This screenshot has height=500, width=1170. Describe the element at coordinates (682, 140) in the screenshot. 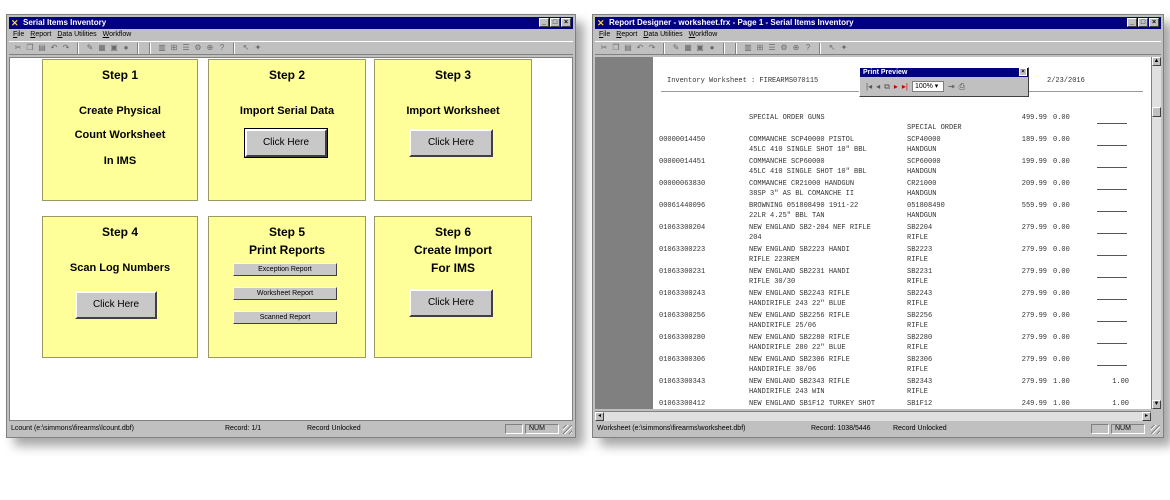

I see `item-number: 00000014450` at that location.